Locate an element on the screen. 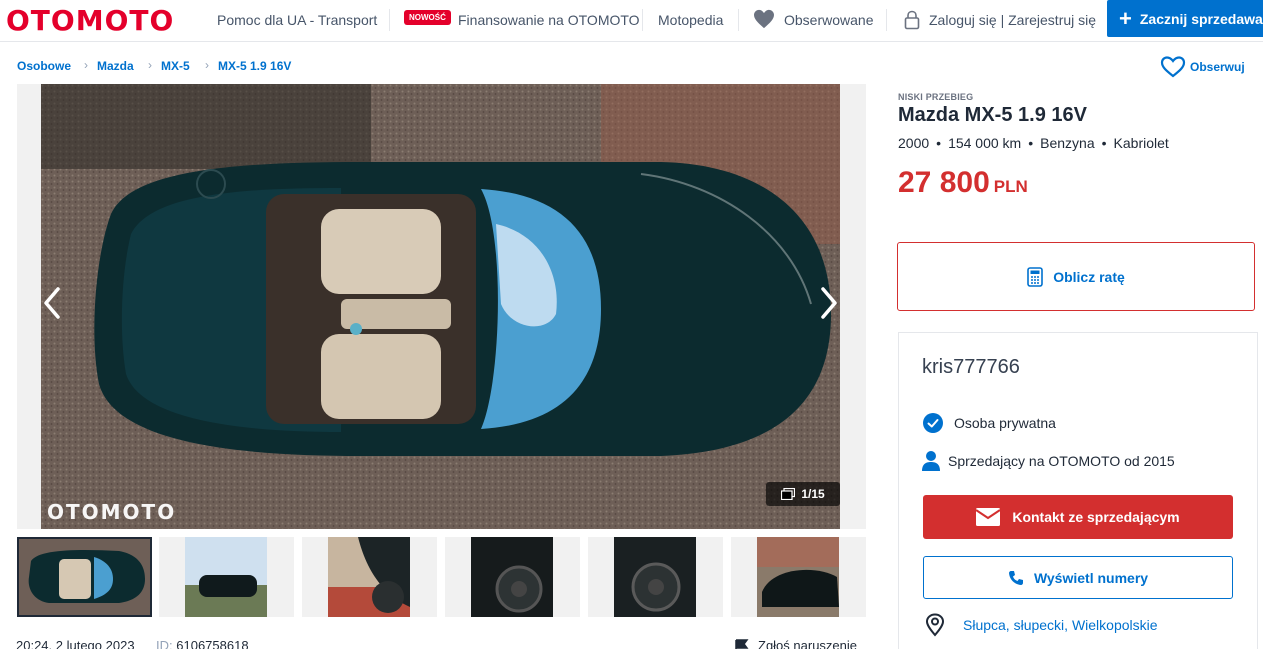  nav-motopedia: Motopedia is located at coordinates (690, 20).